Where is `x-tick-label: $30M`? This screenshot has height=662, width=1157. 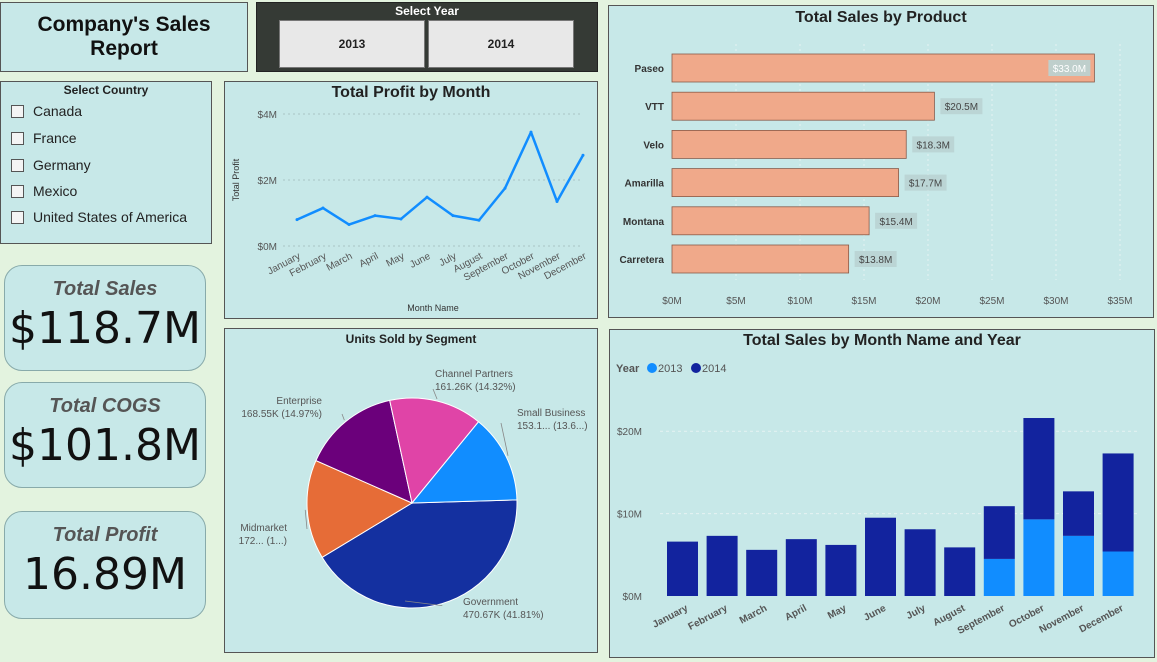
x-tick-label: $30M is located at coordinates (1055, 301).